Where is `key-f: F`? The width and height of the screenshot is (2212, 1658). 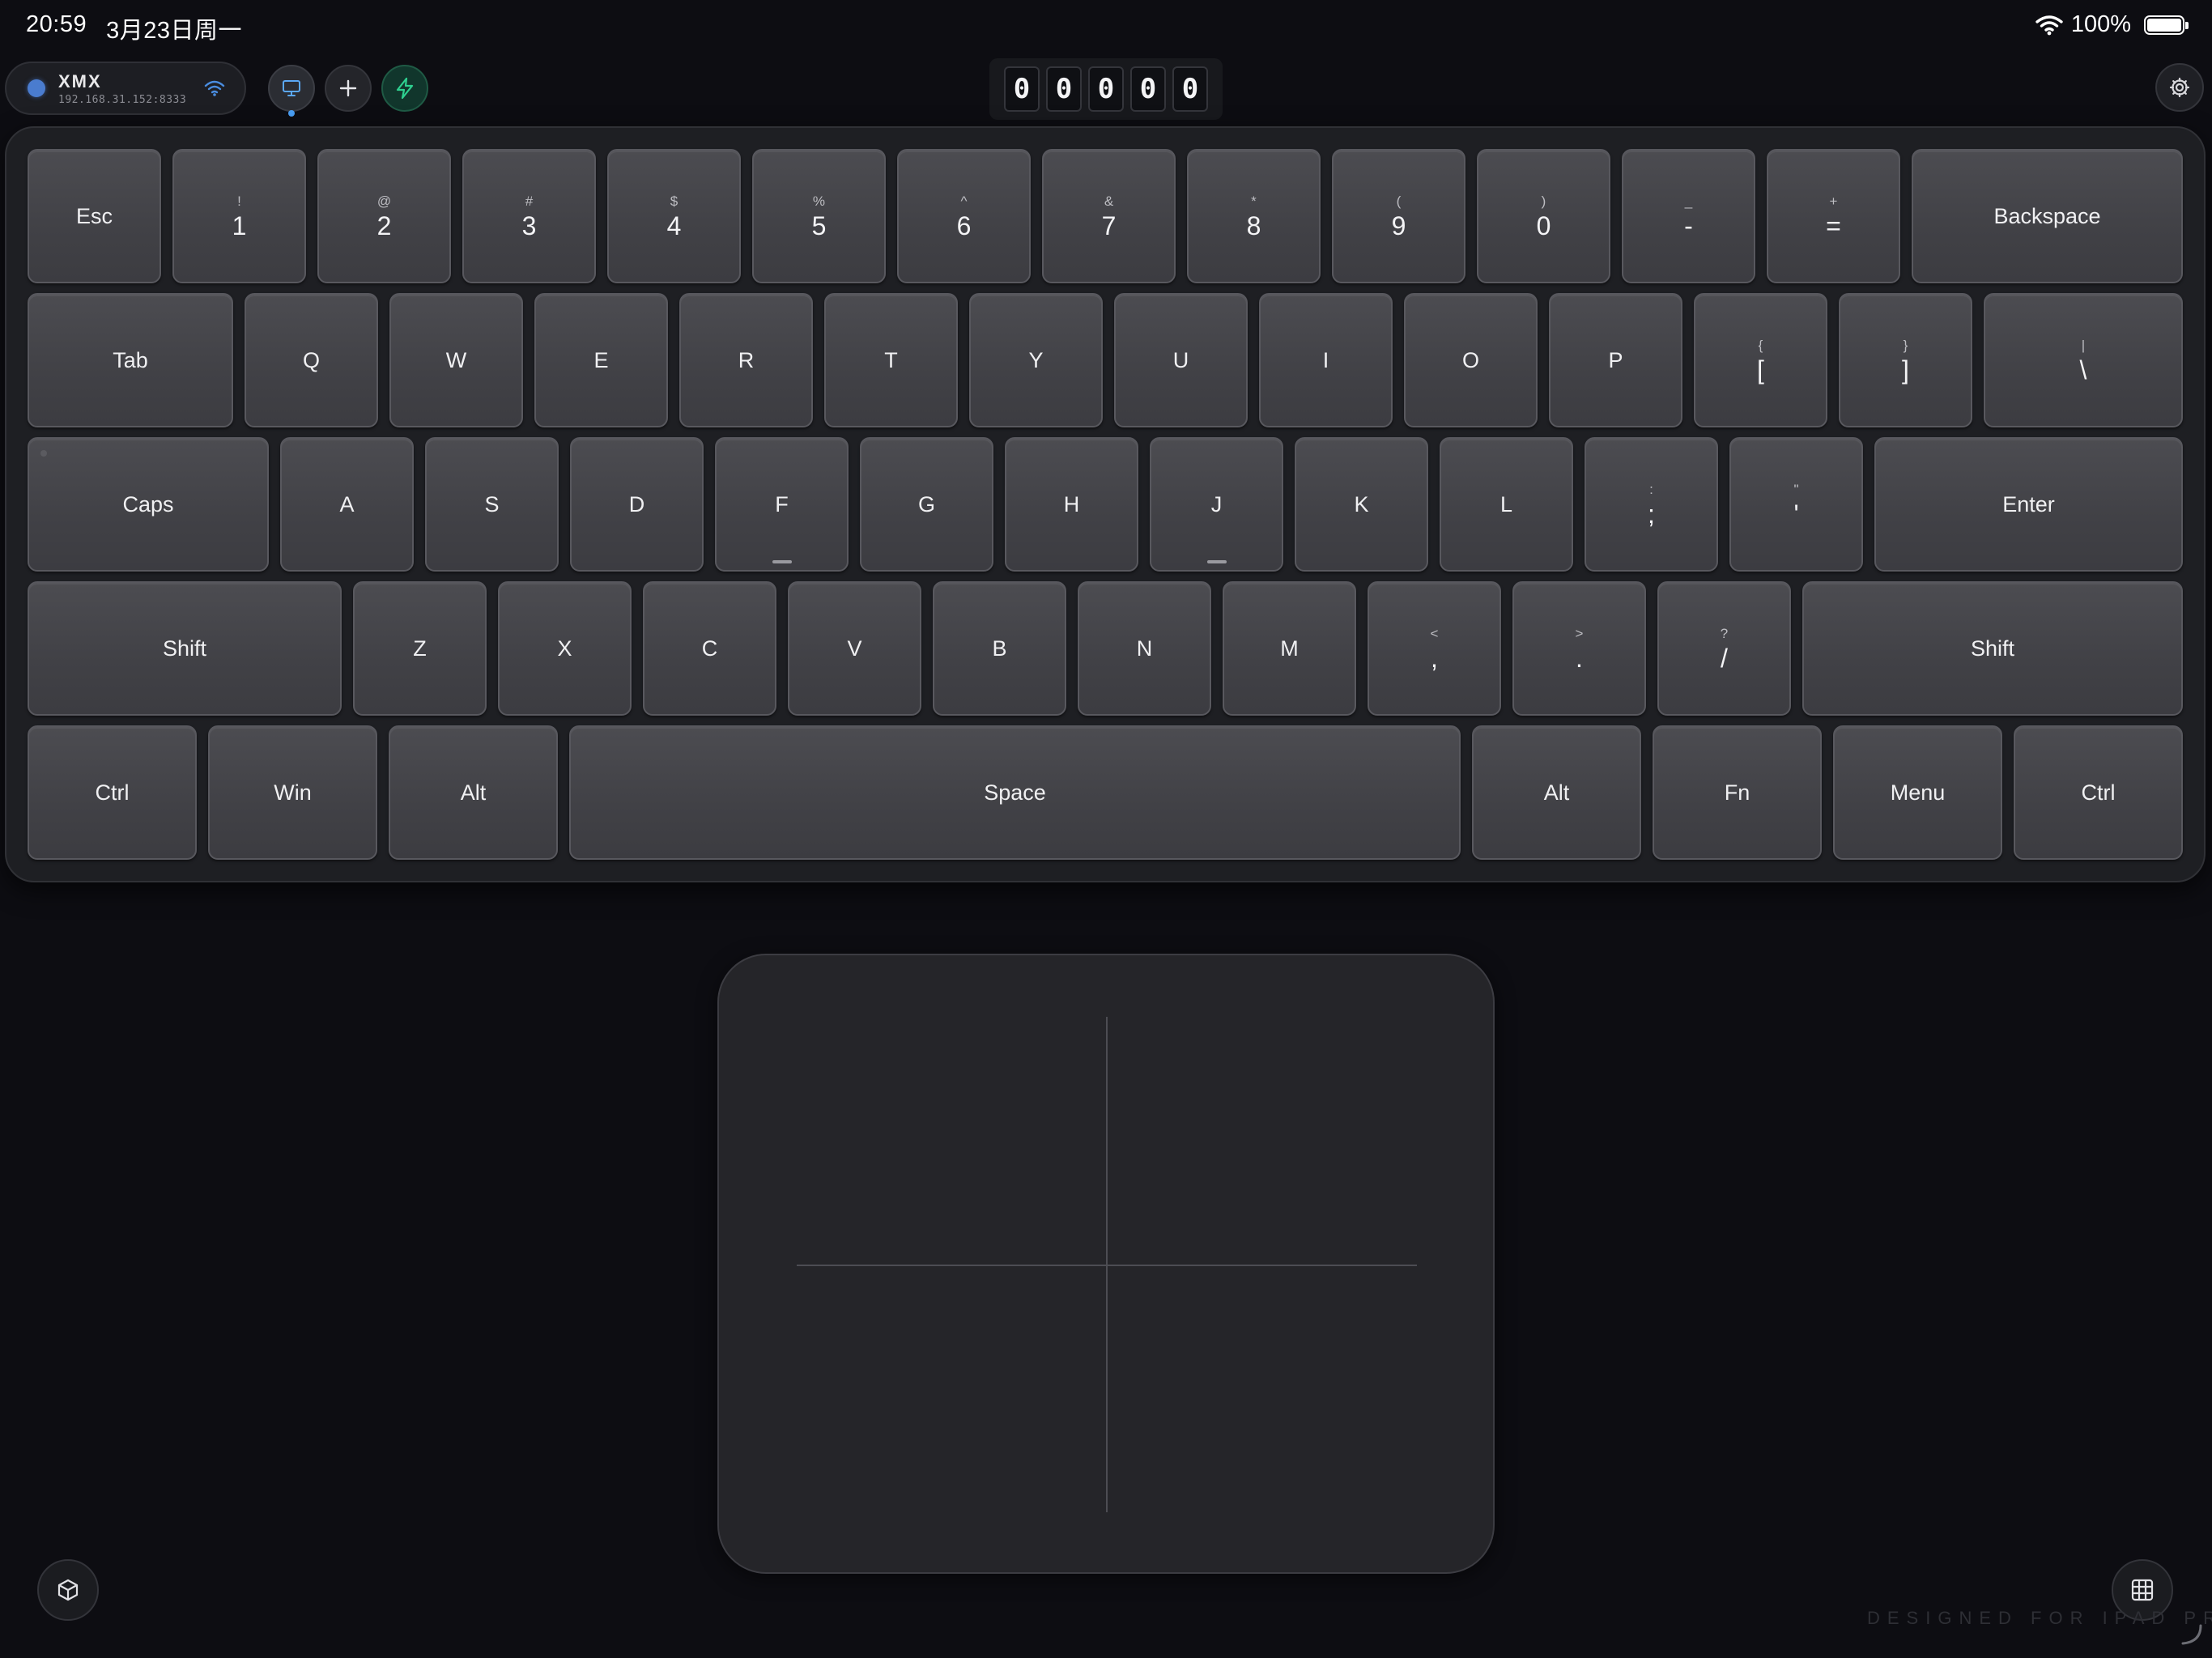
key-f: F is located at coordinates (782, 504).